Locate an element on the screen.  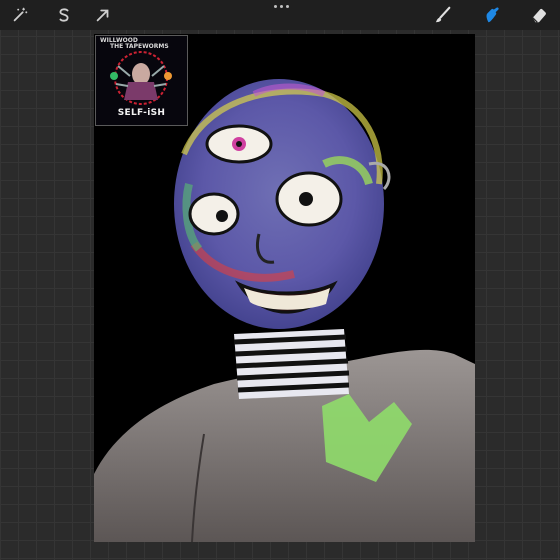
brush-icon is located at coordinates (443, 15).